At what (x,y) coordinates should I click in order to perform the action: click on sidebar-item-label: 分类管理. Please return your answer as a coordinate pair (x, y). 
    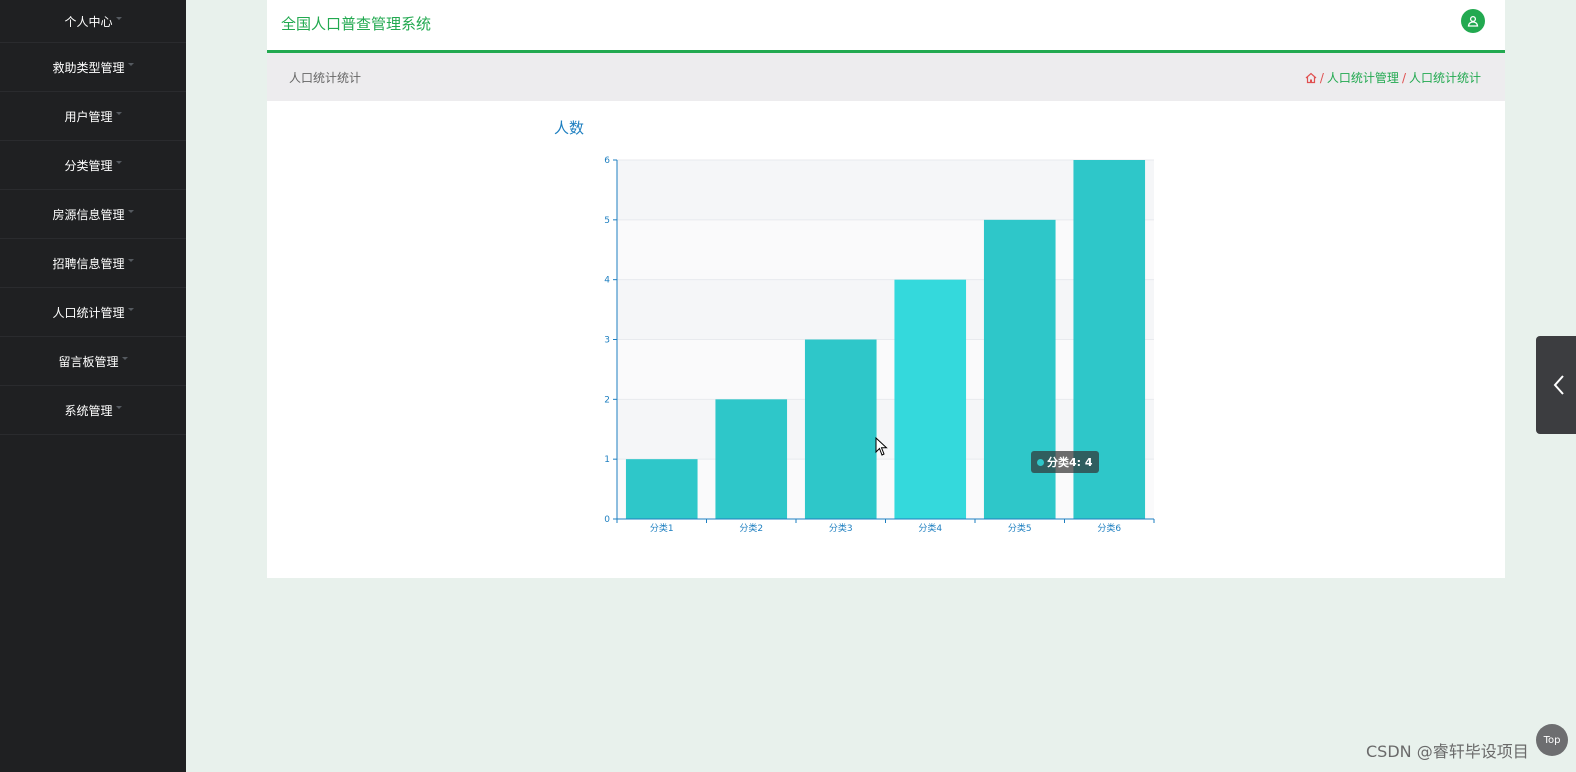
    Looking at the image, I should click on (88, 165).